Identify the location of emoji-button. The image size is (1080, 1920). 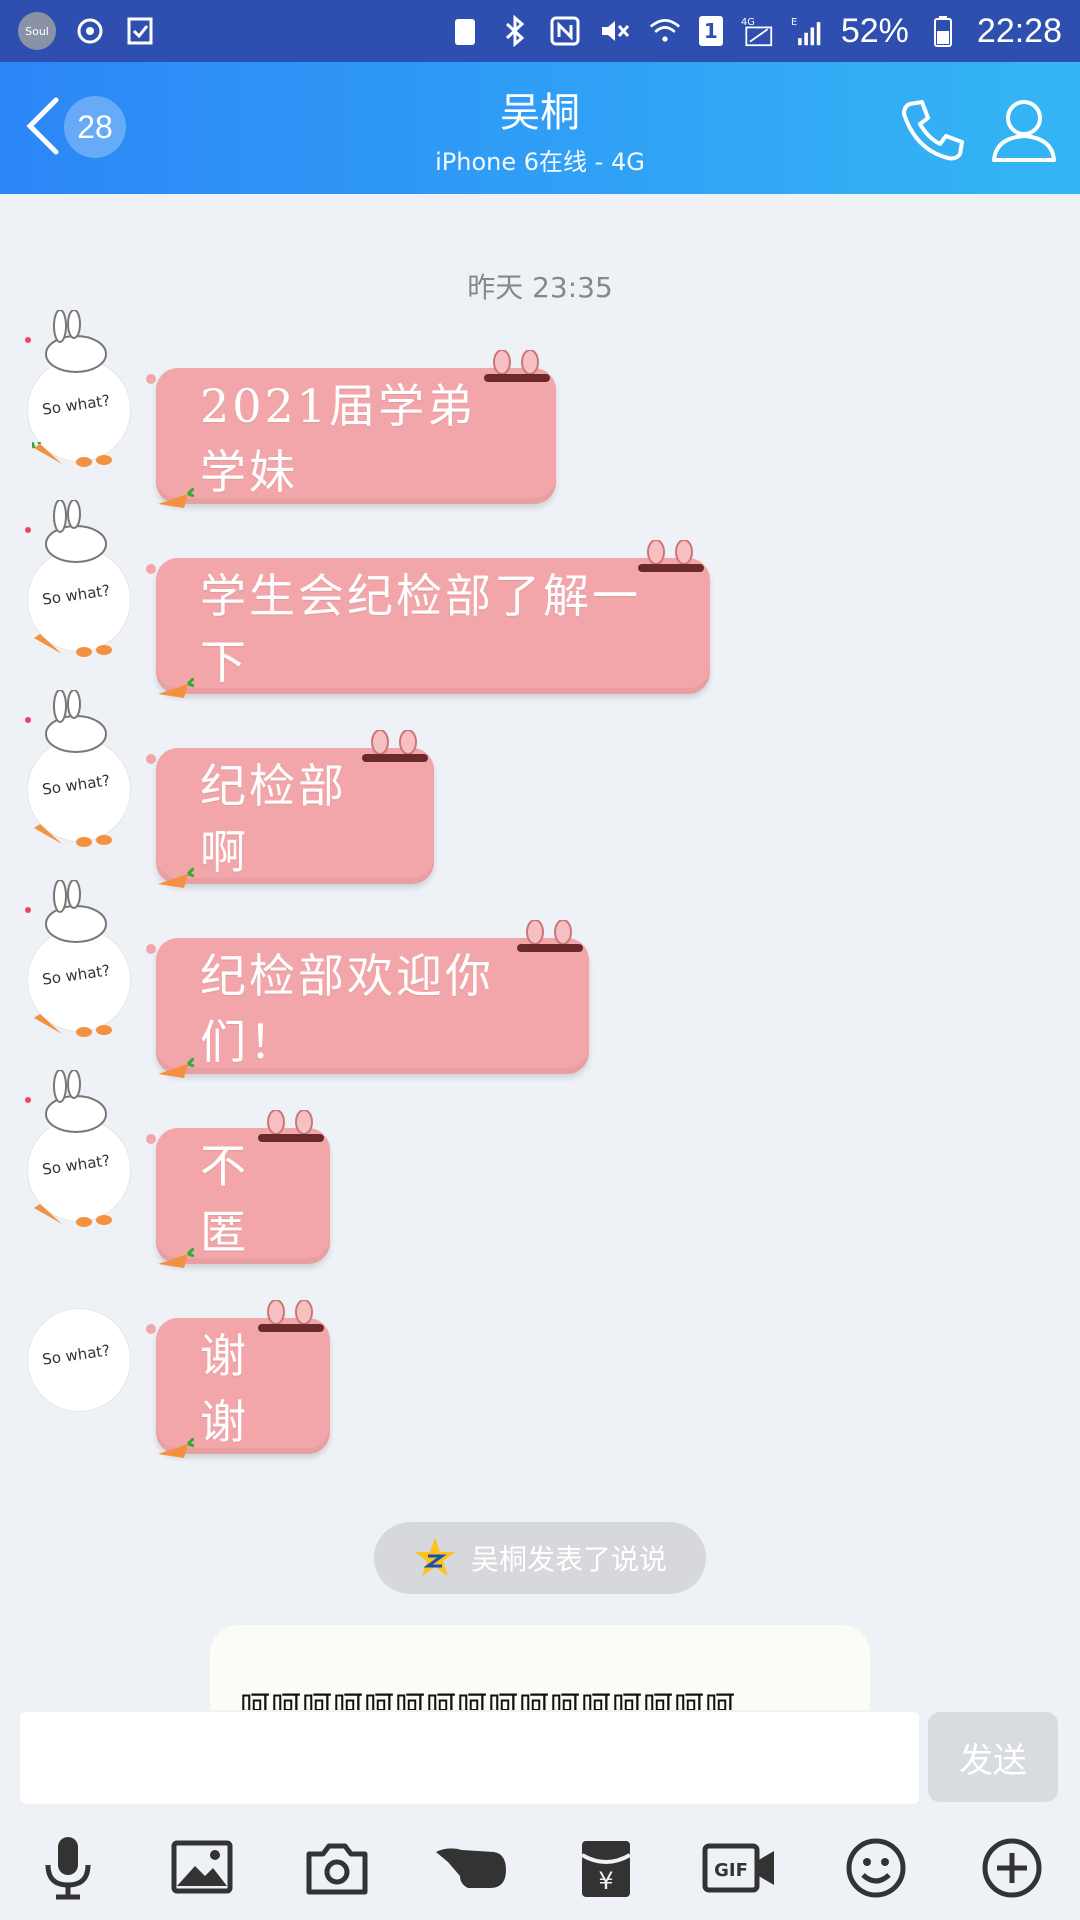
(876, 1868).